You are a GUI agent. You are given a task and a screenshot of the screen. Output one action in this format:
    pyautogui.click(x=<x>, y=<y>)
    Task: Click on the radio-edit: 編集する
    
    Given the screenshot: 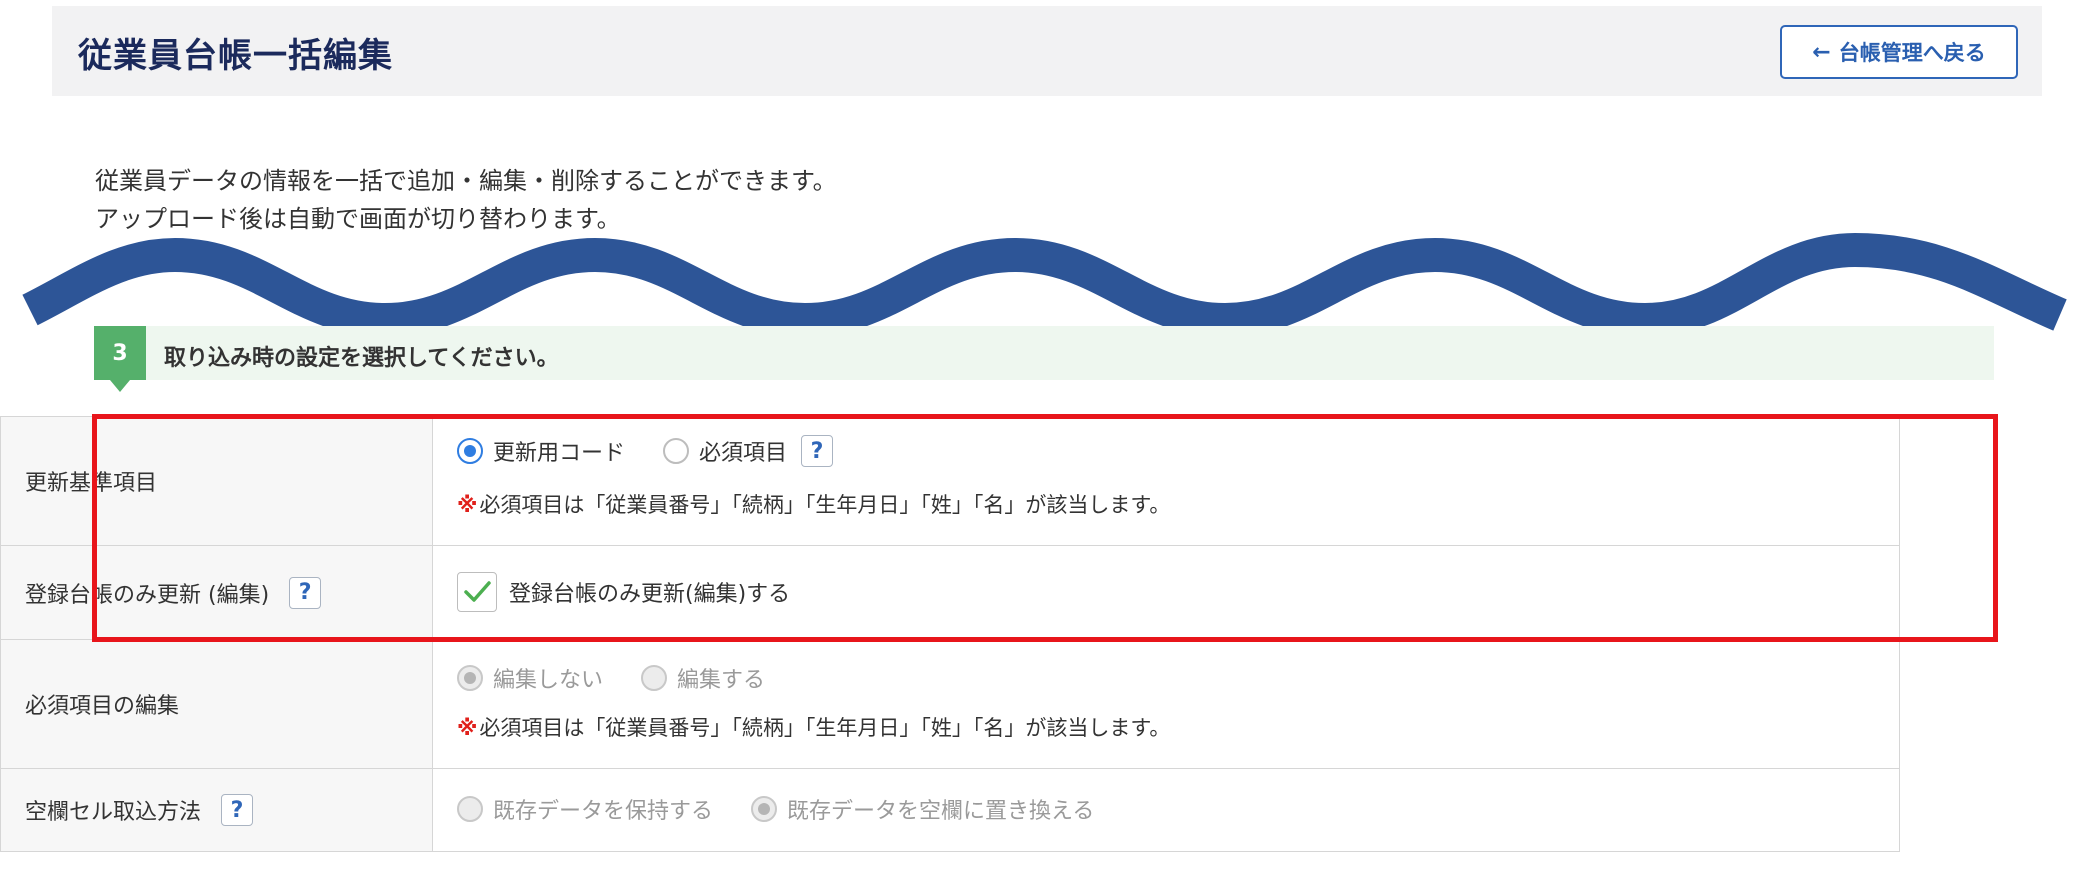 What is the action you would take?
    pyautogui.click(x=703, y=678)
    